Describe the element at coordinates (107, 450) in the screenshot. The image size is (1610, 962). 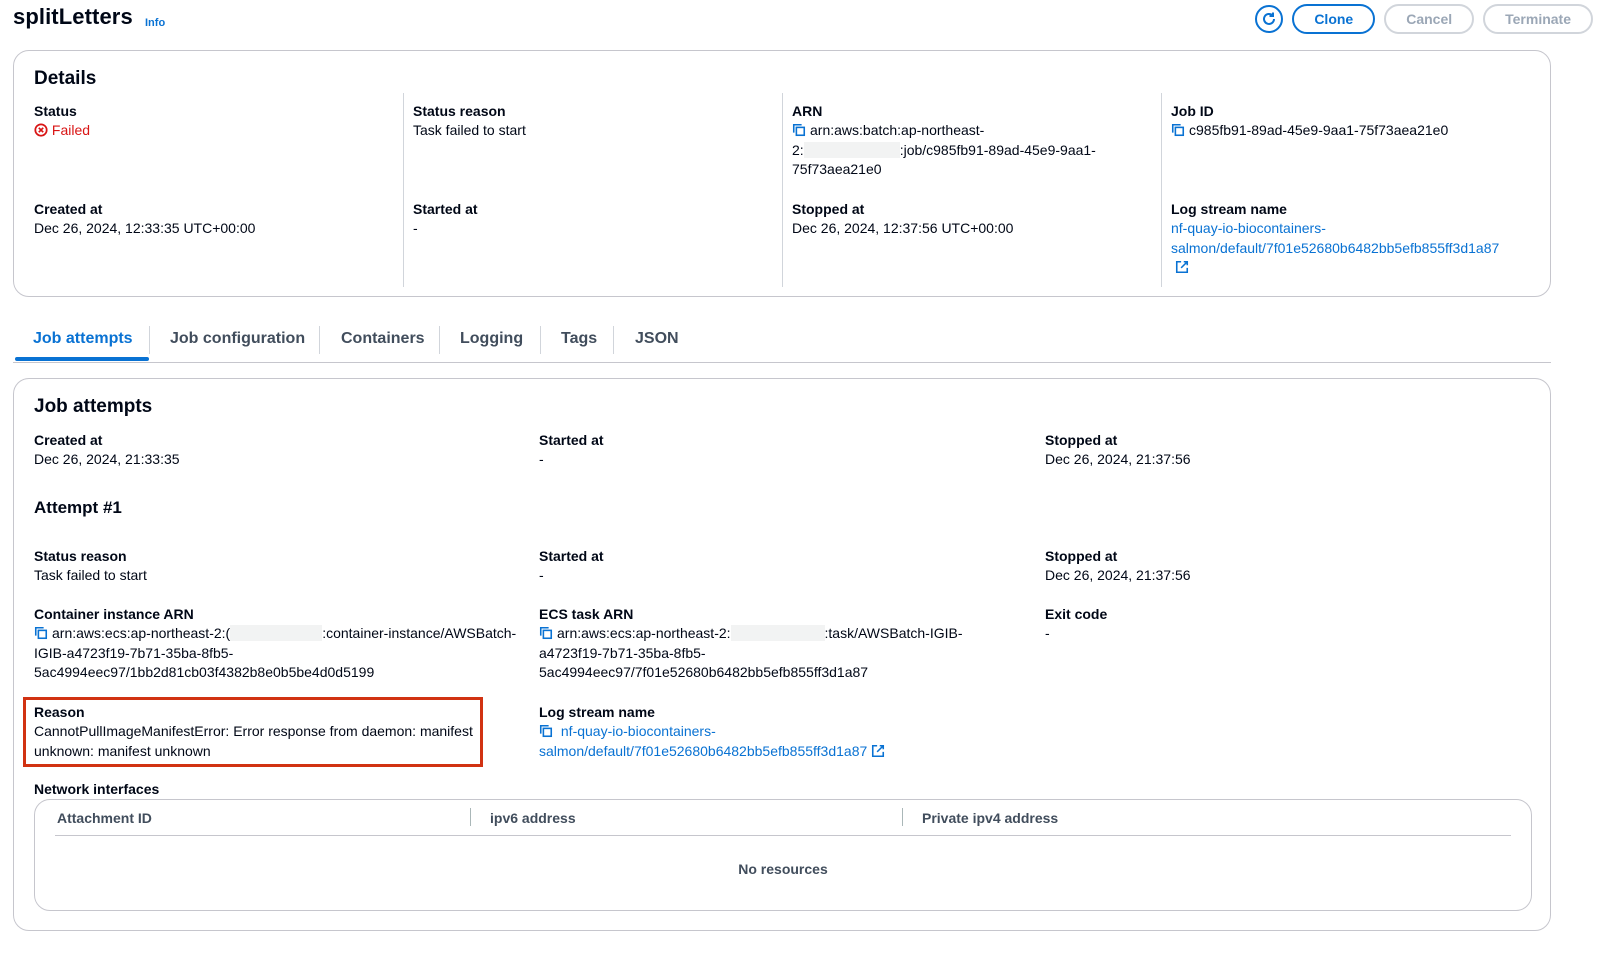
I see `attempts-created-field: Created at Dec 26, 2024, 21:33:35` at that location.